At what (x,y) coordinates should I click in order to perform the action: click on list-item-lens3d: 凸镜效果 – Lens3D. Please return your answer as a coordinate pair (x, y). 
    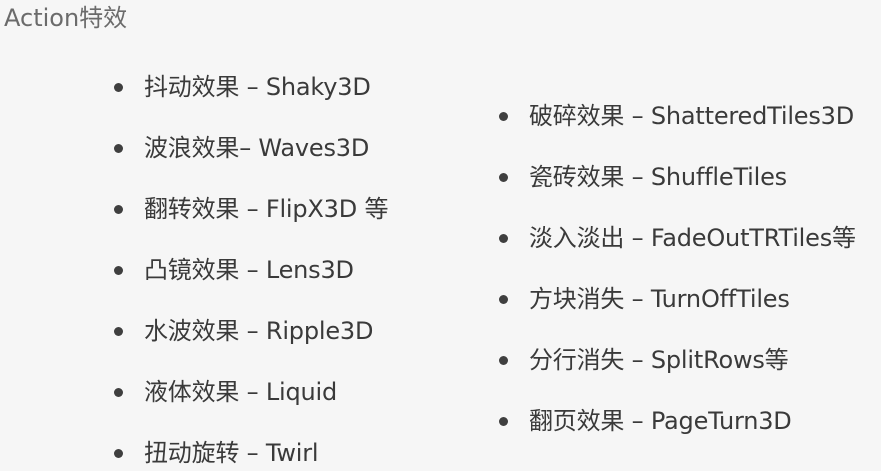
    Looking at the image, I should click on (234, 270).